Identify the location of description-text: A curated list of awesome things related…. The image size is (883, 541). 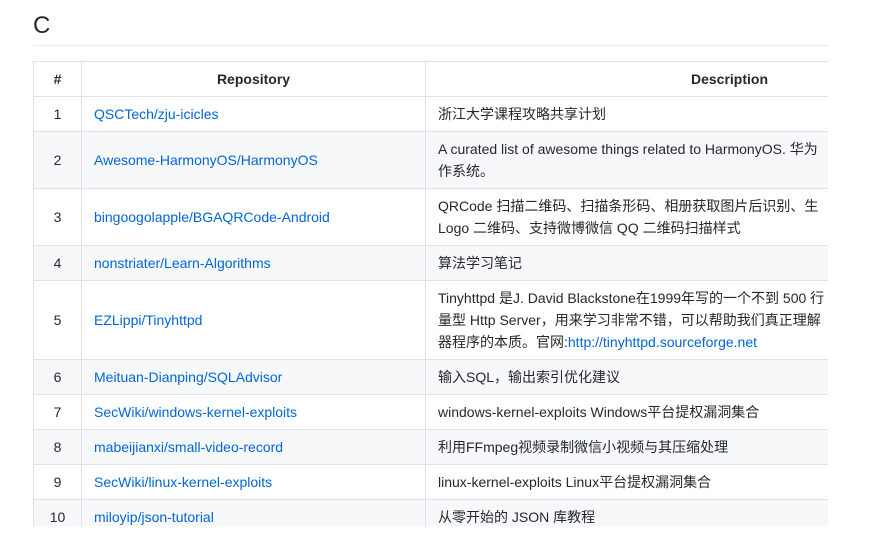
(633, 160).